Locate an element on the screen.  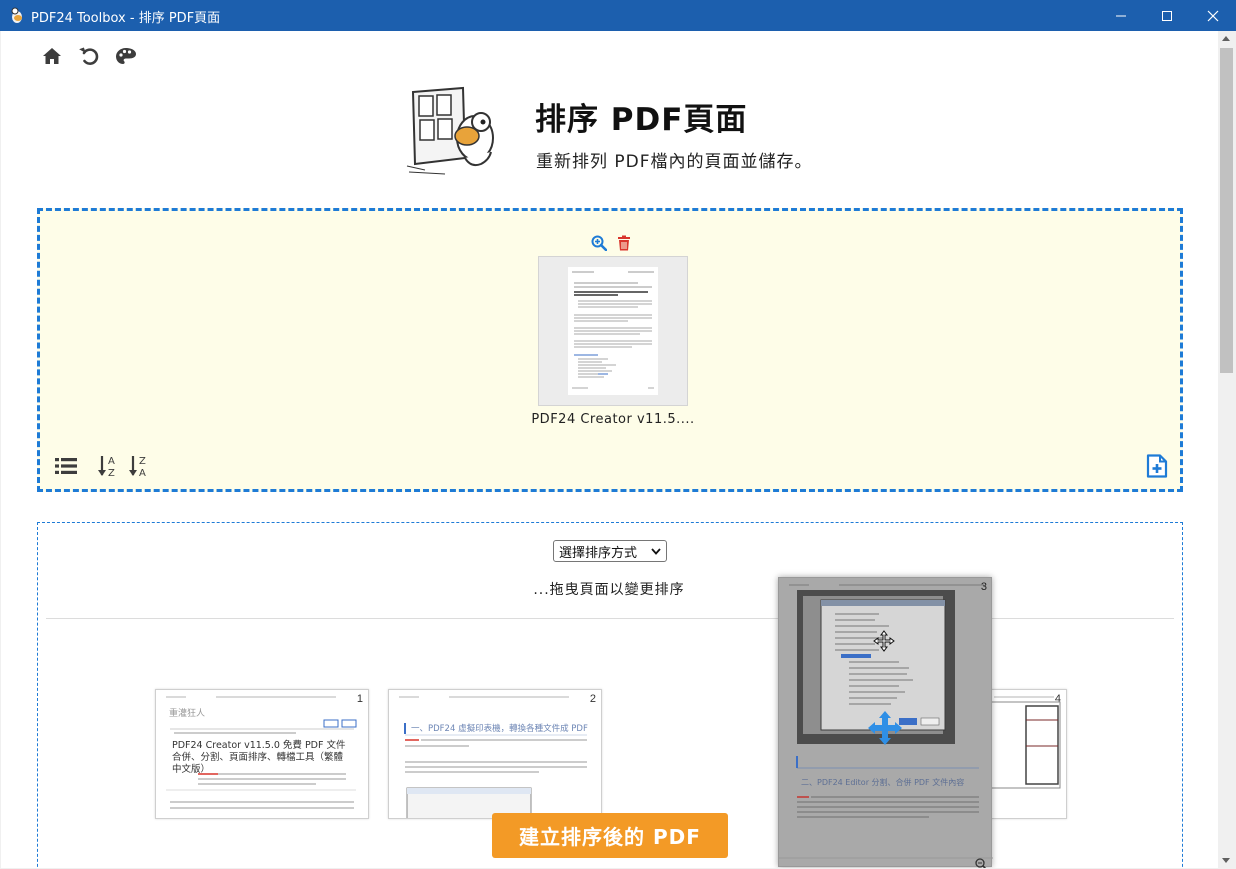
chevron-down-icon is located at coordinates (656, 551).